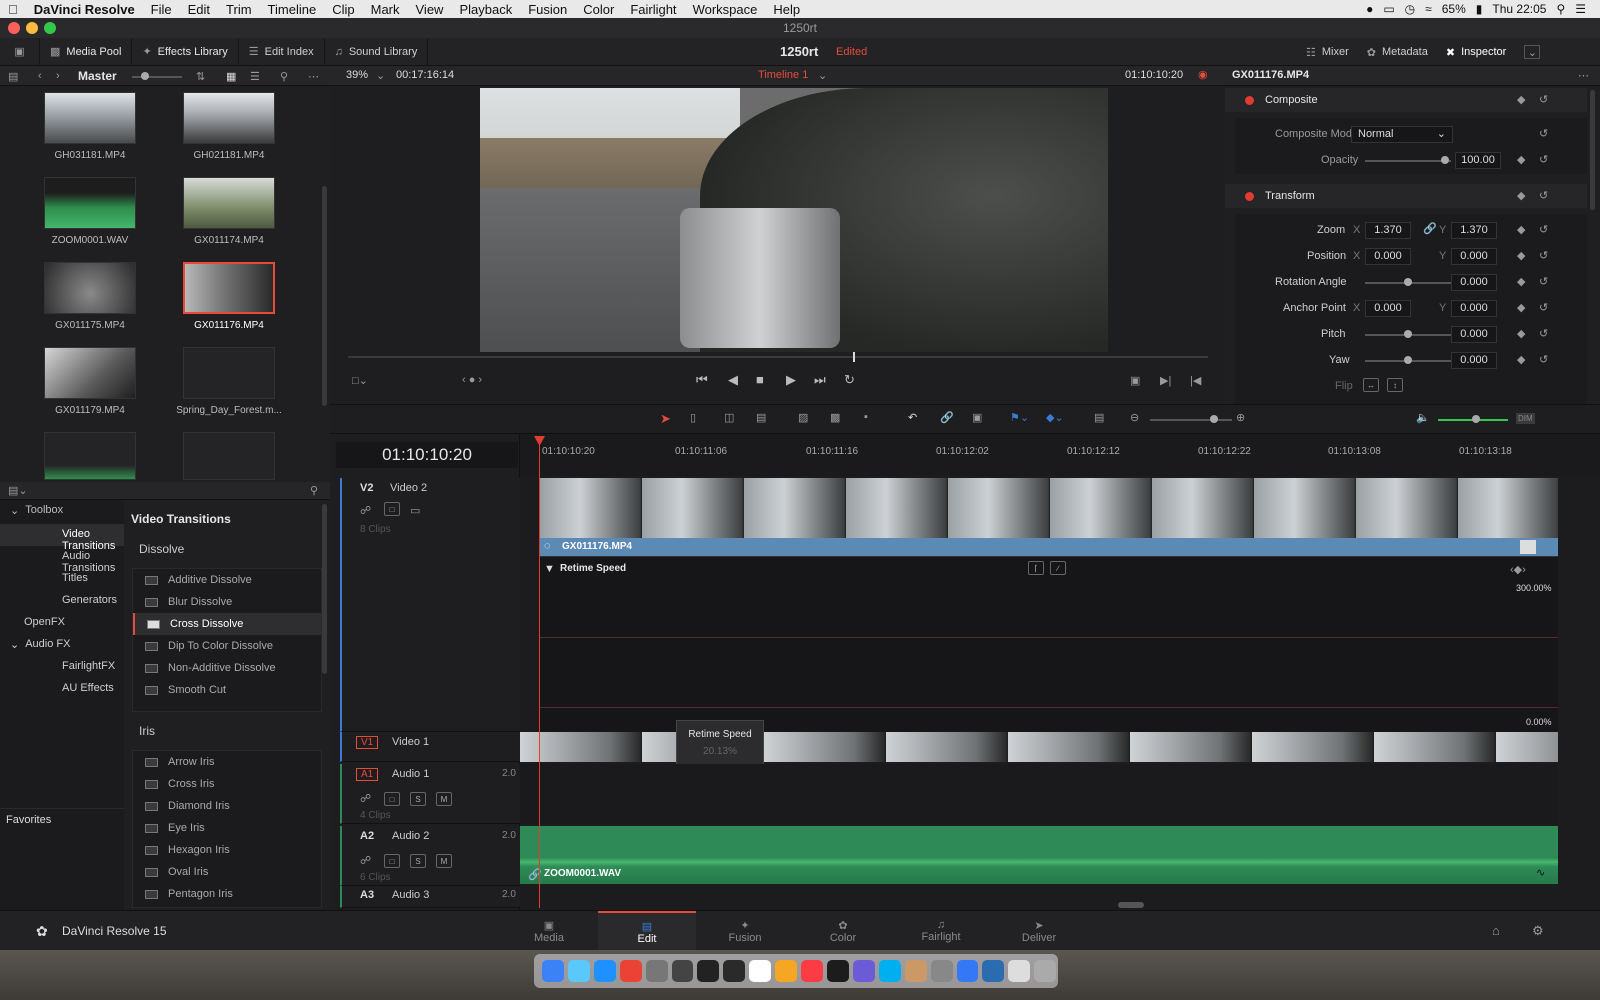 This screenshot has width=1600, height=1000. What do you see at coordinates (227, 784) in the screenshot?
I see `fx-cross-iris: Cross Iris` at bounding box center [227, 784].